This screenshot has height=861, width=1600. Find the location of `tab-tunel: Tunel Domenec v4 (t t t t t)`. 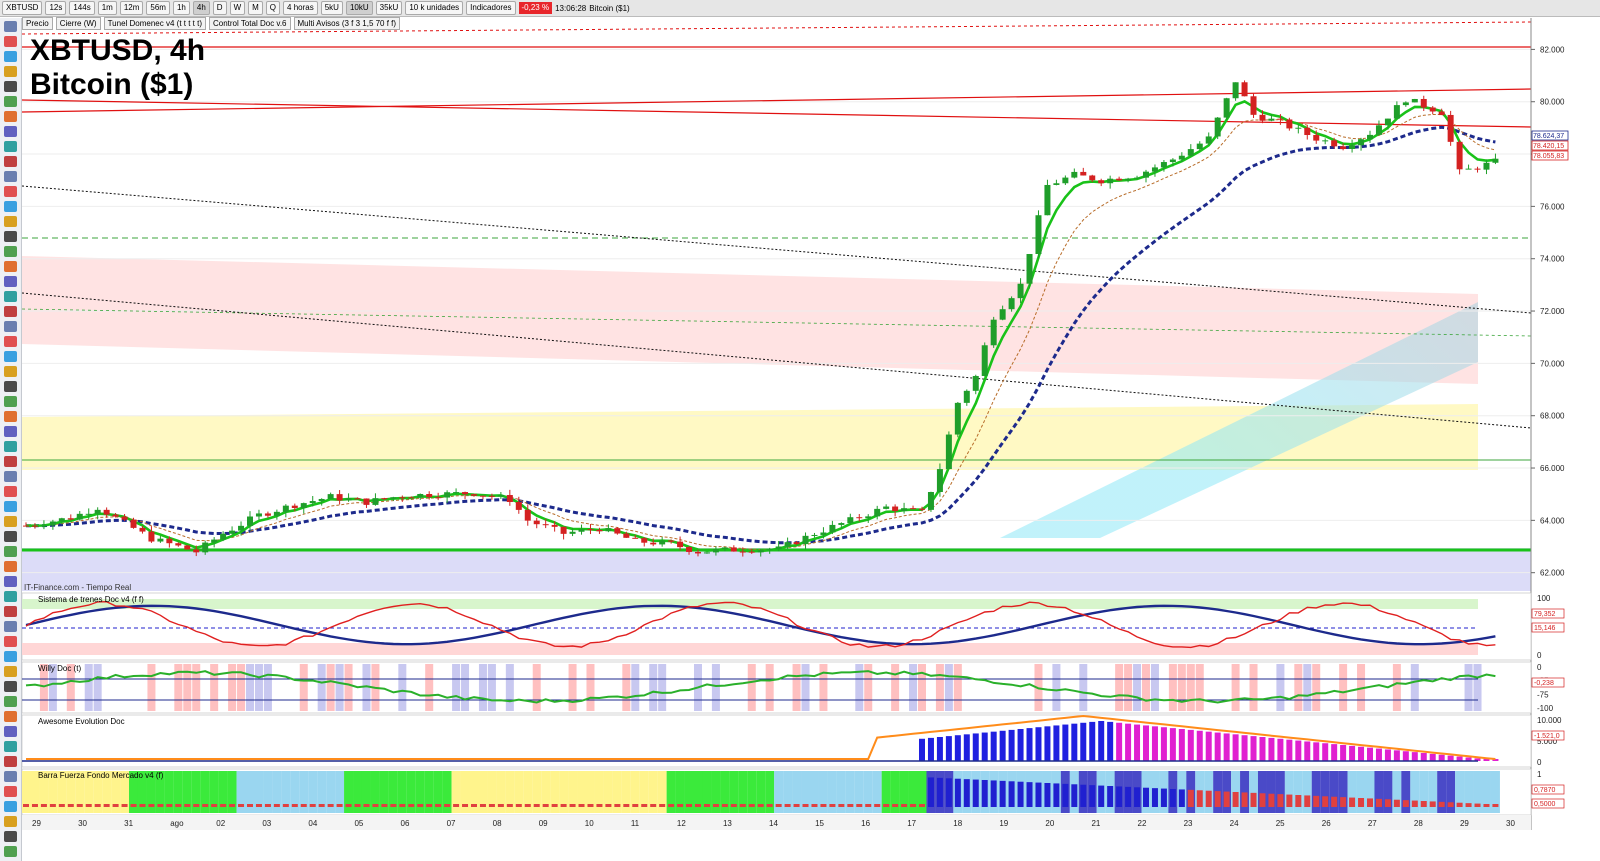

tab-tunel: Tunel Domenec v4 (t t t t t) is located at coordinates (154, 23).